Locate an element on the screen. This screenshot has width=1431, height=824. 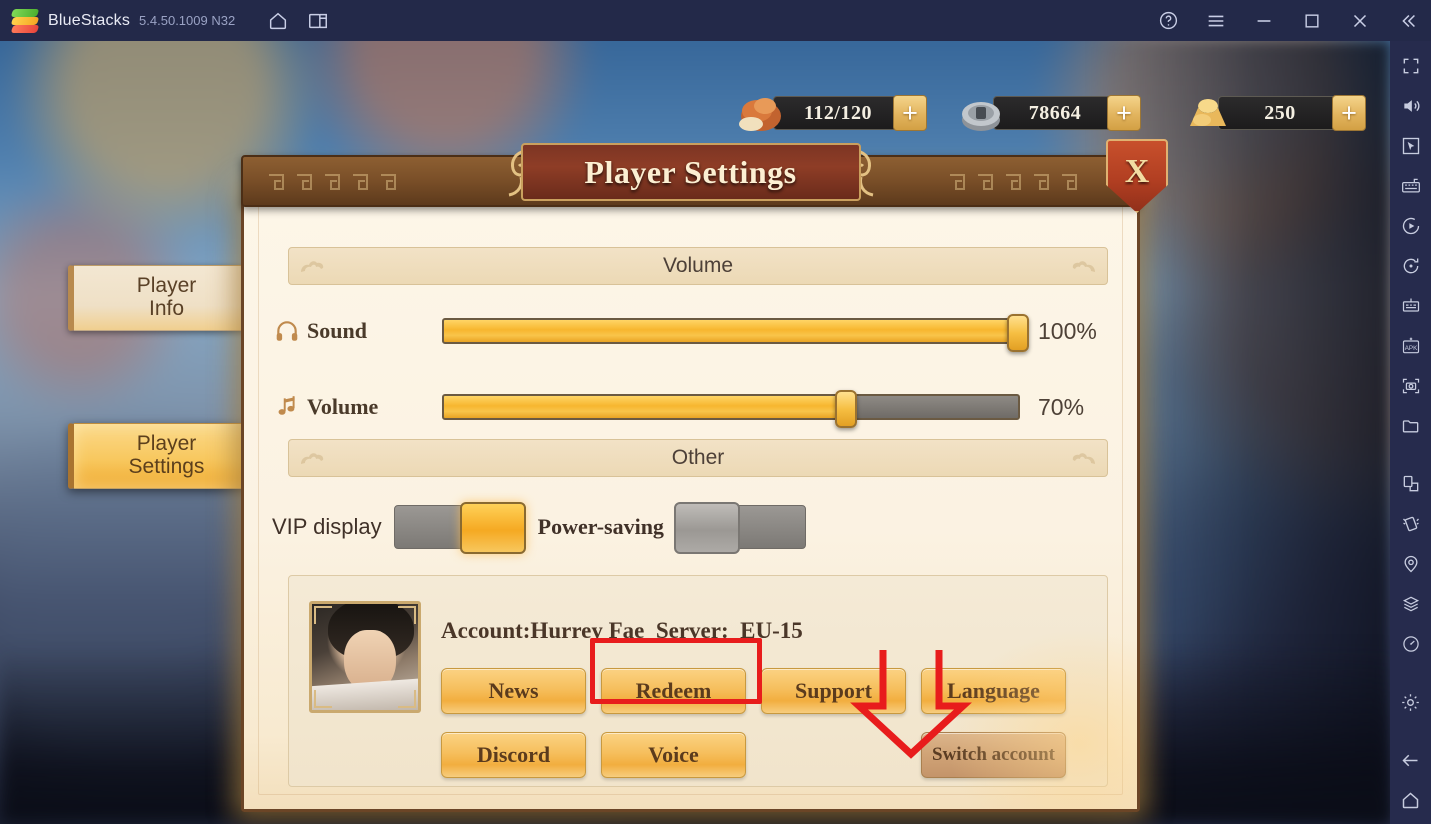
eco-mode-icon is located at coordinates (1411, 604).